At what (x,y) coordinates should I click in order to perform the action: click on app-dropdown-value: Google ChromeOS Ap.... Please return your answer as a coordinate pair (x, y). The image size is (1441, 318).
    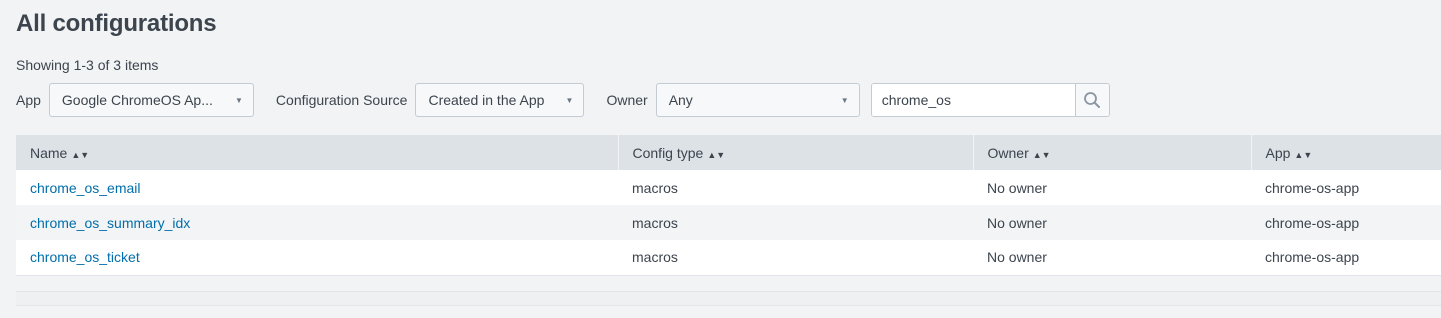
    Looking at the image, I should click on (137, 100).